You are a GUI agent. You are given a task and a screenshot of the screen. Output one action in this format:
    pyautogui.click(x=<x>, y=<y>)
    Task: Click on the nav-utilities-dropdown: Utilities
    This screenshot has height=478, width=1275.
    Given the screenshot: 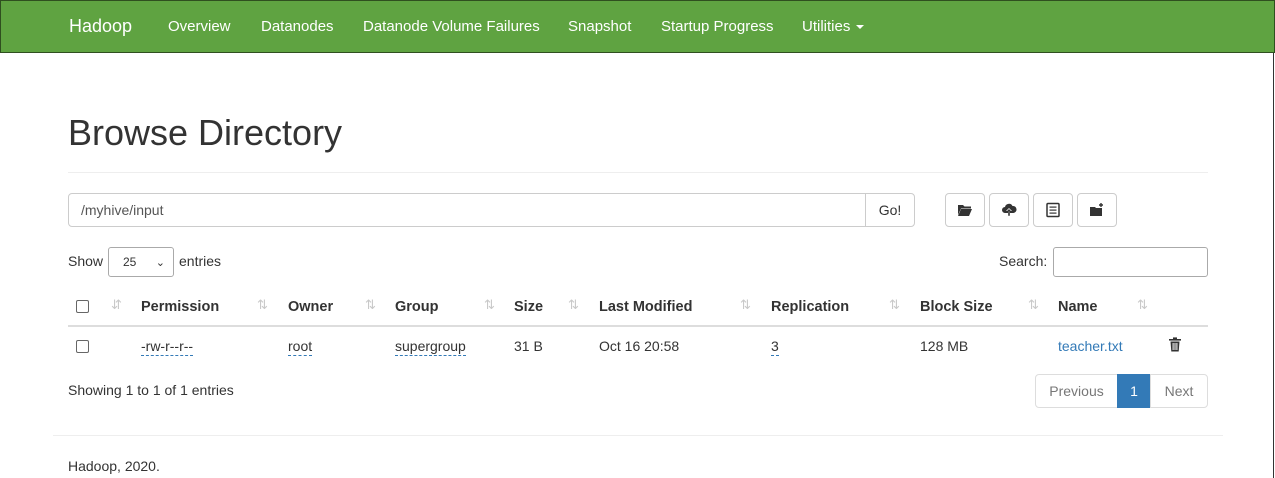 What is the action you would take?
    pyautogui.click(x=833, y=26)
    